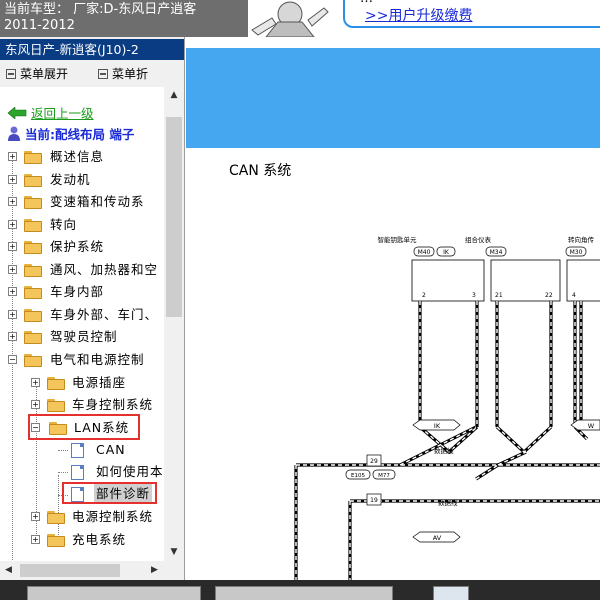 The width and height of the screenshot is (600, 600). I want to click on pin-label: 21, so click(499, 295).